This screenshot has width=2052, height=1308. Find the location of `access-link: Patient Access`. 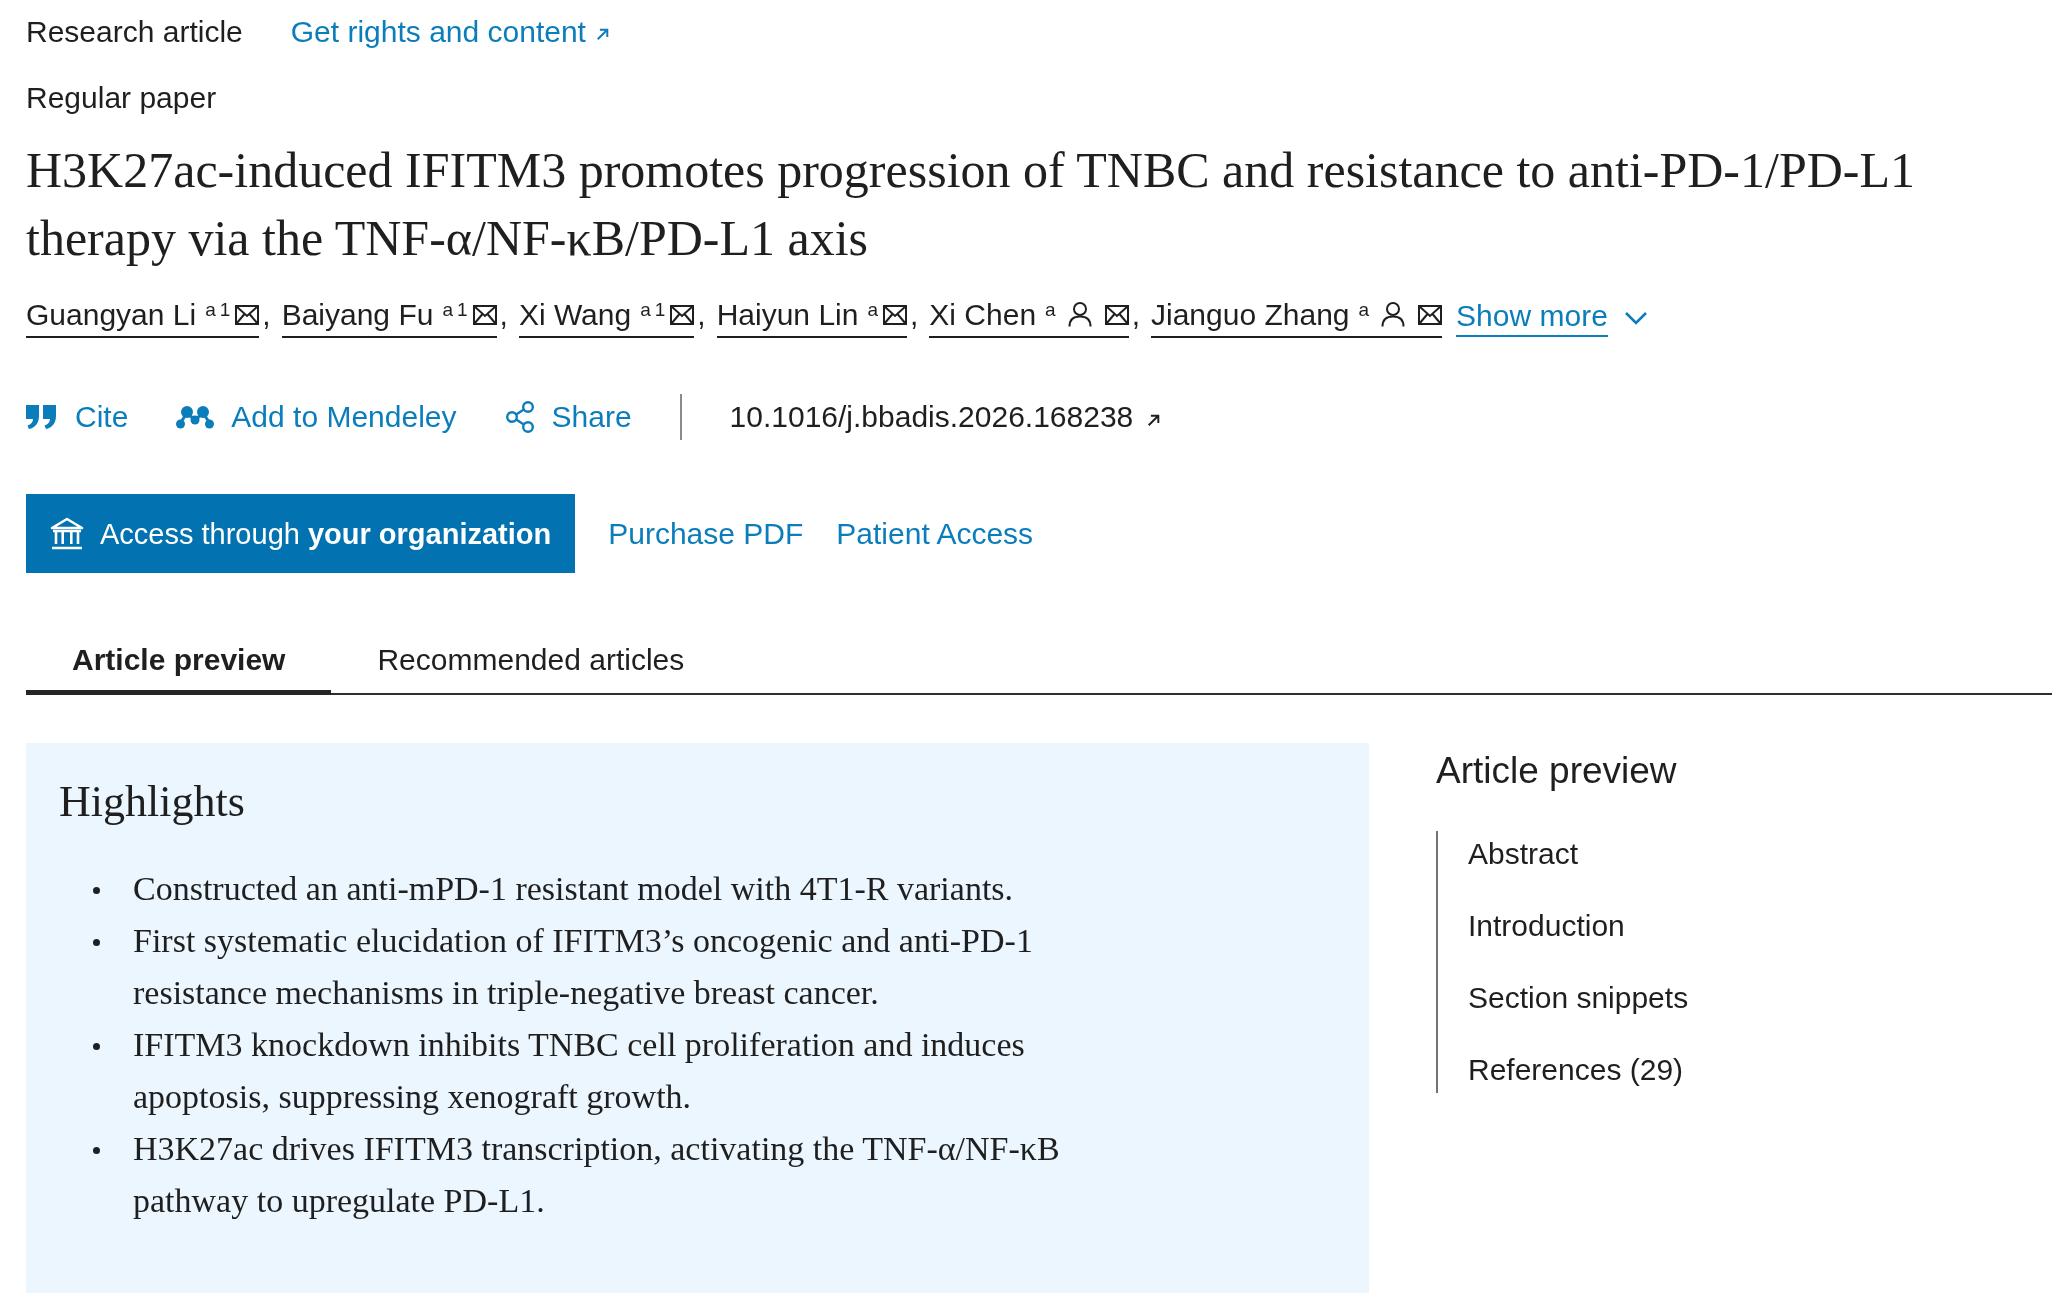

access-link: Patient Access is located at coordinates (935, 533).